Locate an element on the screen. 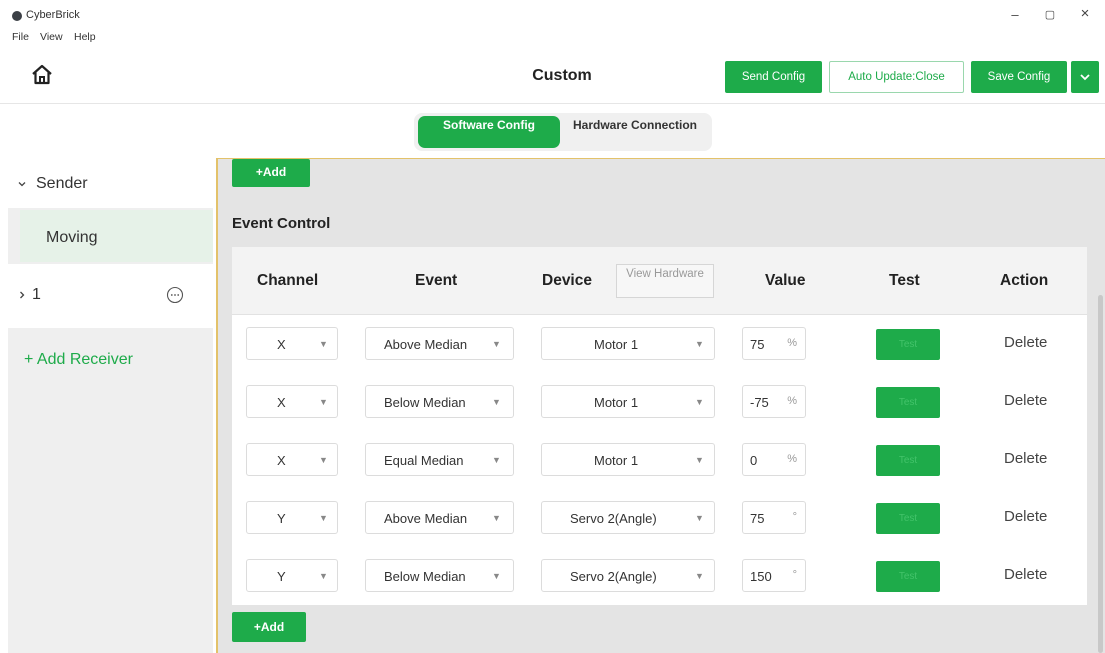 The image size is (1105, 653). menu-file: File is located at coordinates (20, 37).